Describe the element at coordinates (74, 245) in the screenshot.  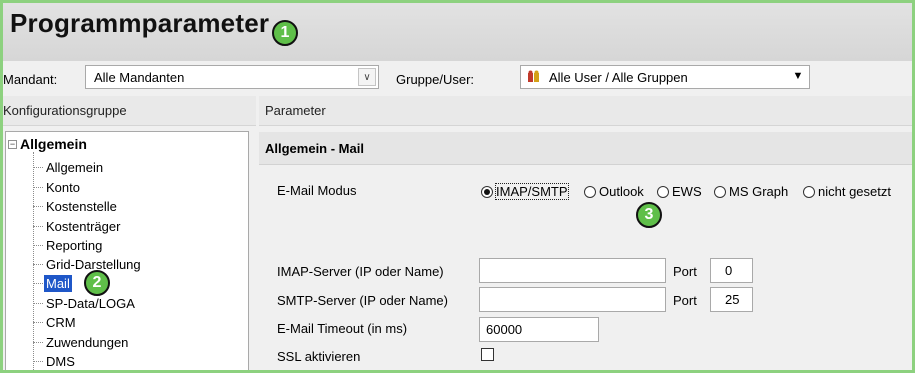
I see `tree-item-label: Reporting` at that location.